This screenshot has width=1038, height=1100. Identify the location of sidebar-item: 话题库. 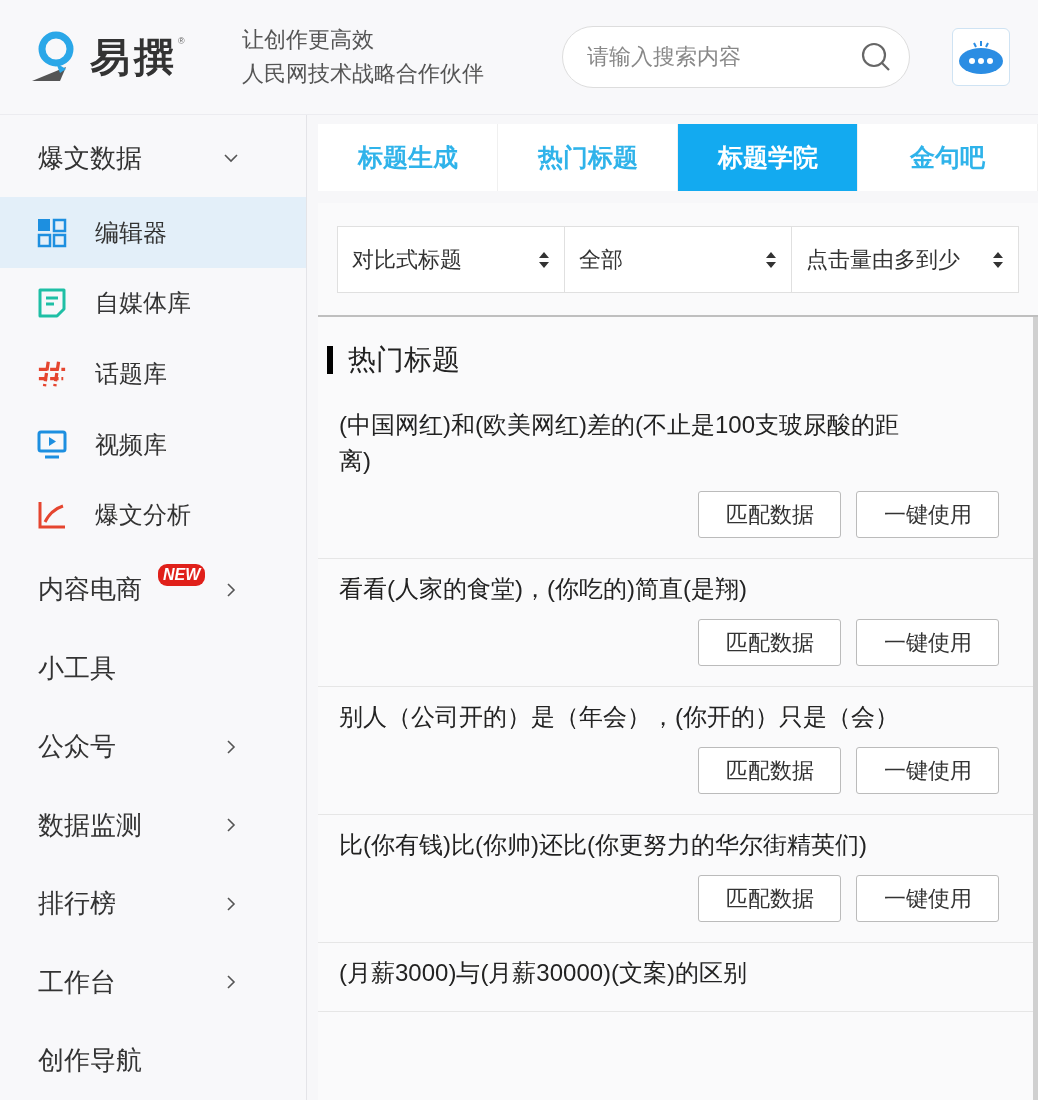
(153, 374).